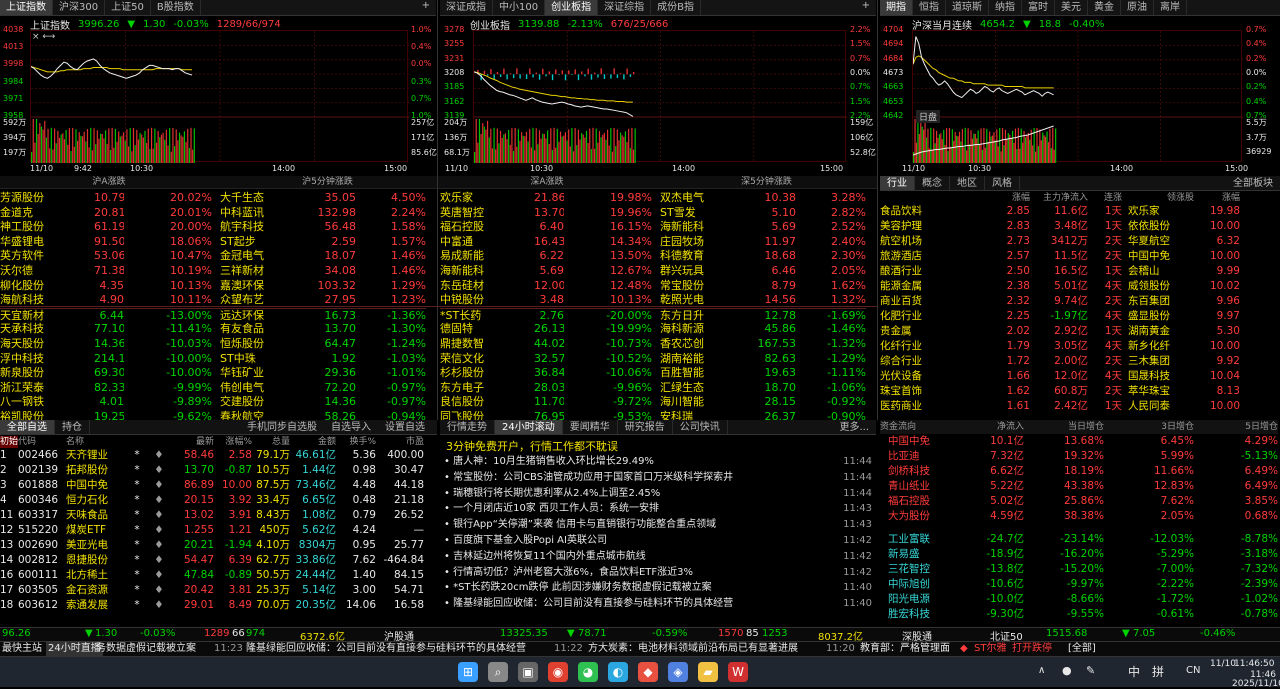 This screenshot has height=689, width=1280. Describe the element at coordinates (1137, 7) in the screenshot. I see `tab-oil: 原油` at that location.